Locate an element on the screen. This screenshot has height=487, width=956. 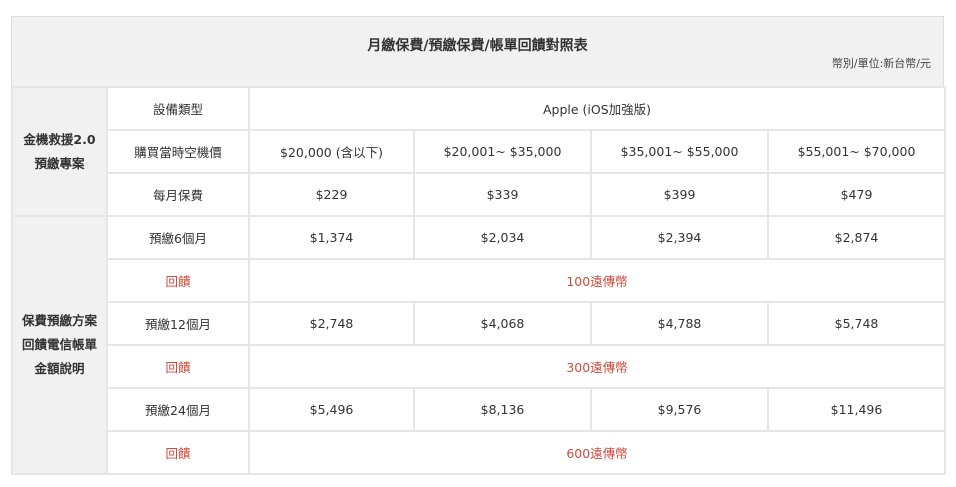
plan-amount: $8,136 is located at coordinates (502, 409).